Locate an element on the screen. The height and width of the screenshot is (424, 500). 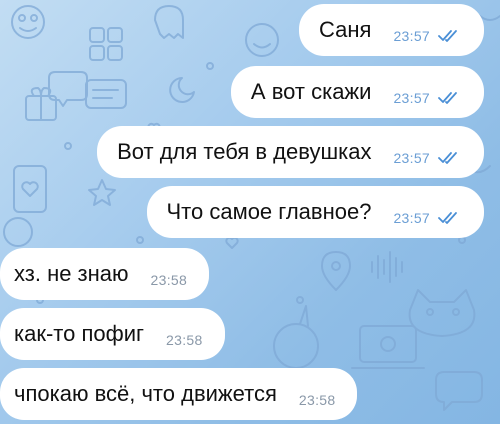
outgoing-message: Что самое главное? 23:57 is located at coordinates (315, 212).